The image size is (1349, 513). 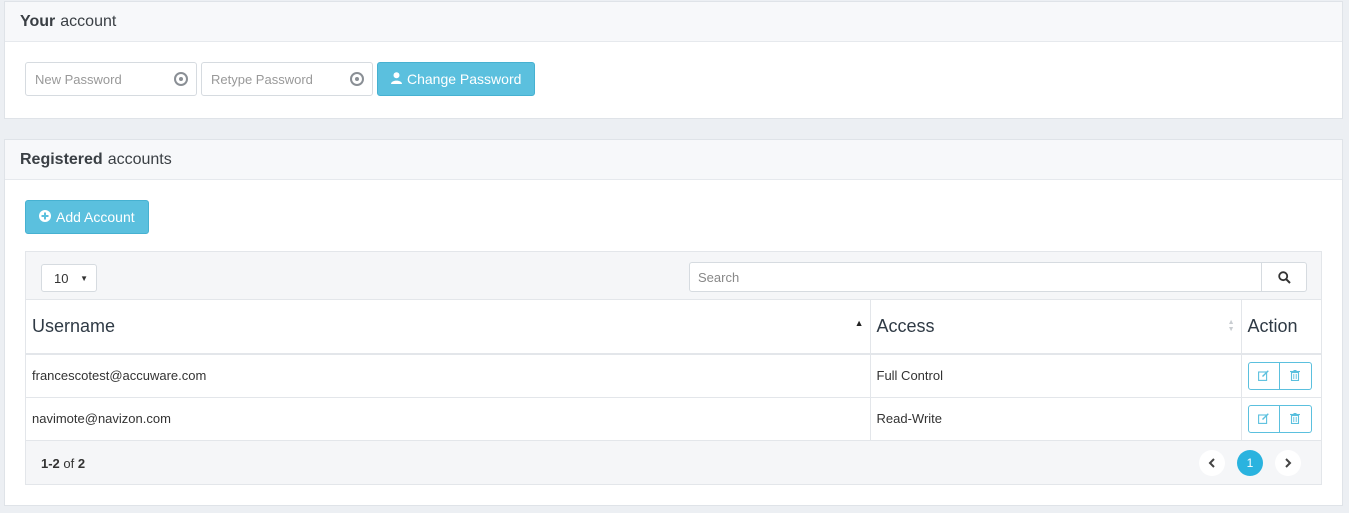 What do you see at coordinates (1056, 327) in the screenshot?
I see `column-header-access: Access ▲ ▼` at bounding box center [1056, 327].